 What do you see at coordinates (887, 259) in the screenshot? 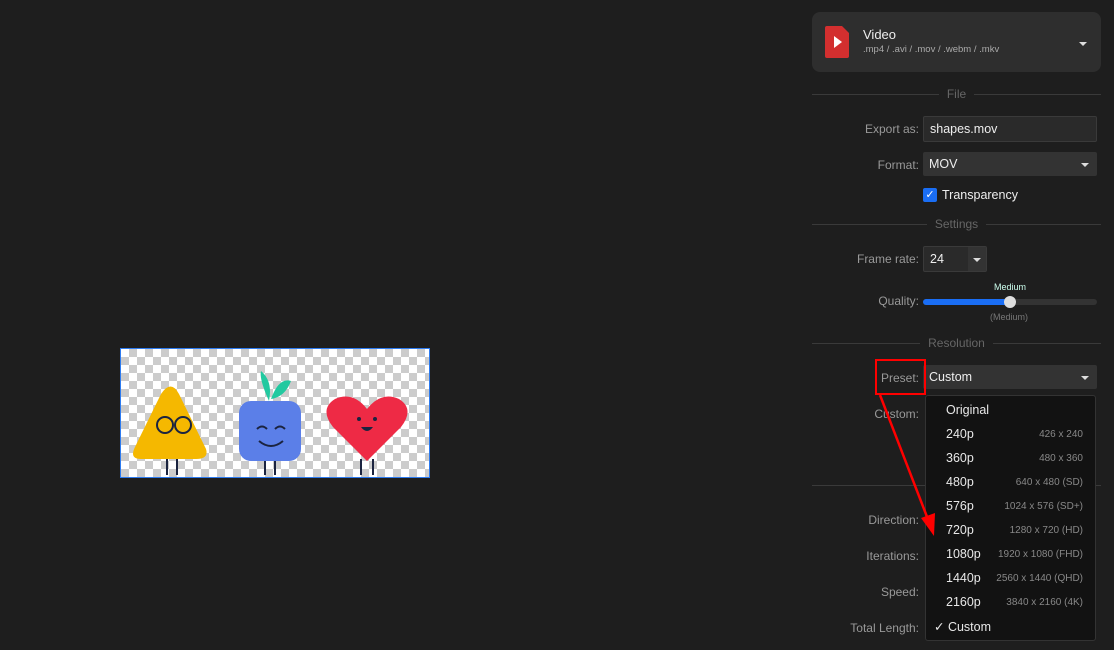
I see `frame-rate-label: Frame rate:` at bounding box center [887, 259].